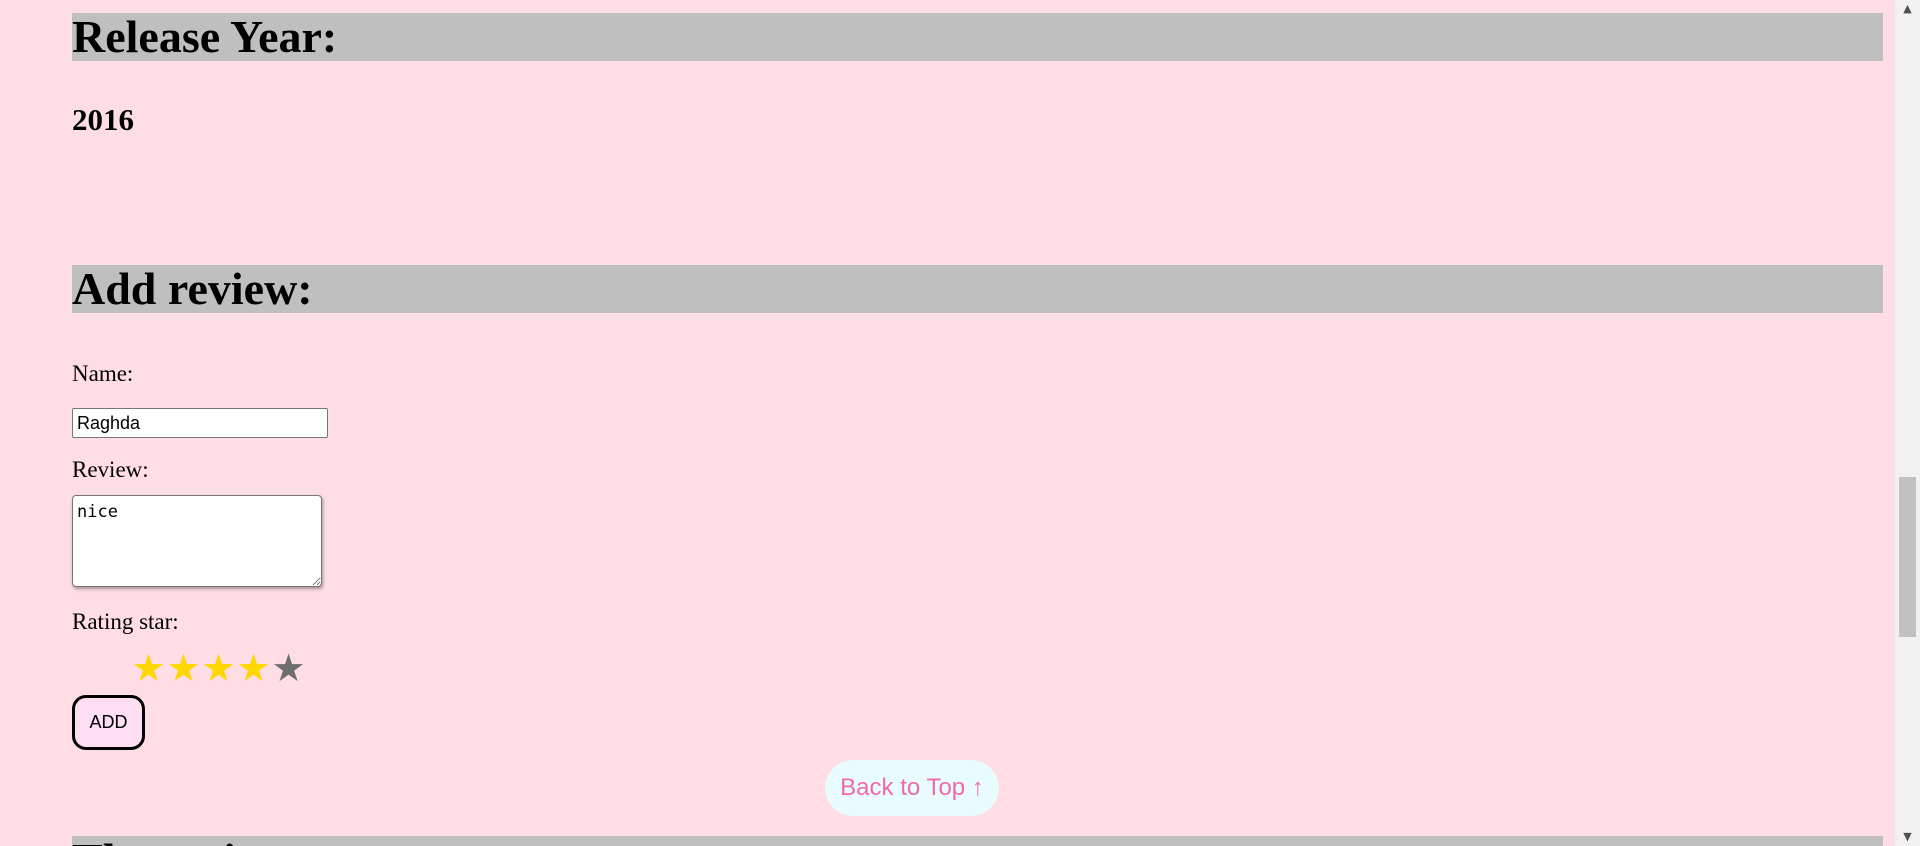  What do you see at coordinates (977, 37) in the screenshot?
I see `release-year-heading: Release Year:` at bounding box center [977, 37].